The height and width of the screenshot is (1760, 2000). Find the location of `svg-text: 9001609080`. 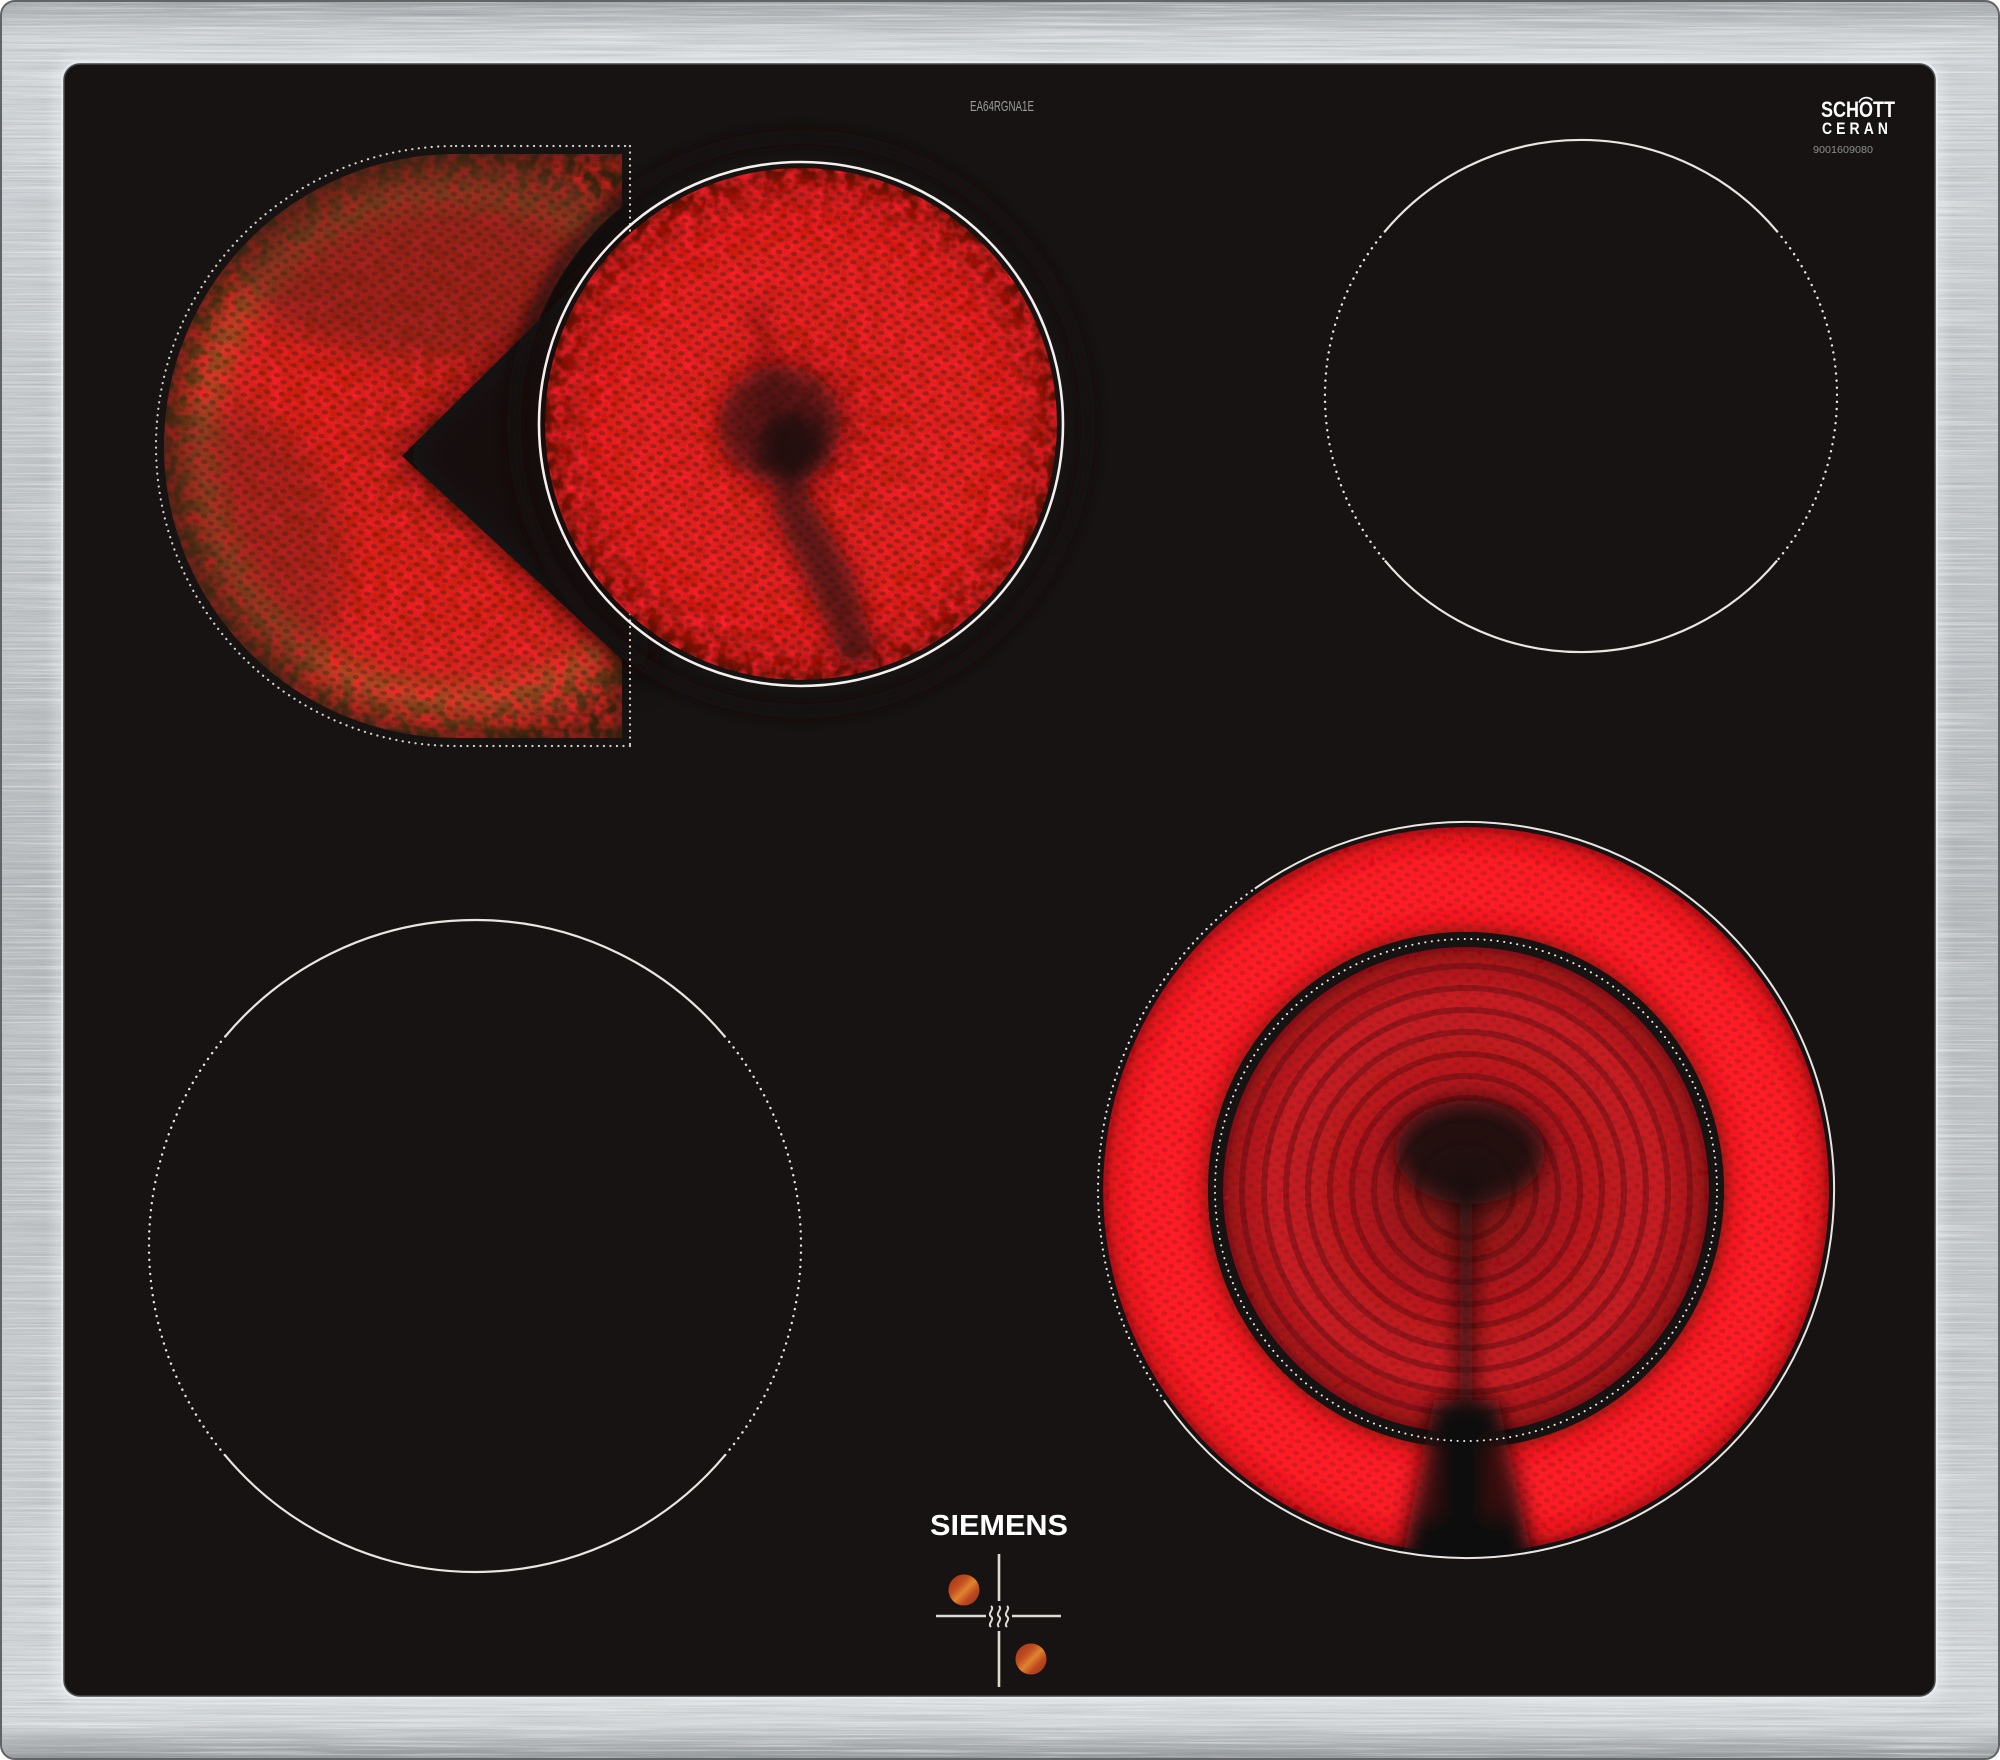

svg-text: 9001609080 is located at coordinates (1843, 150).